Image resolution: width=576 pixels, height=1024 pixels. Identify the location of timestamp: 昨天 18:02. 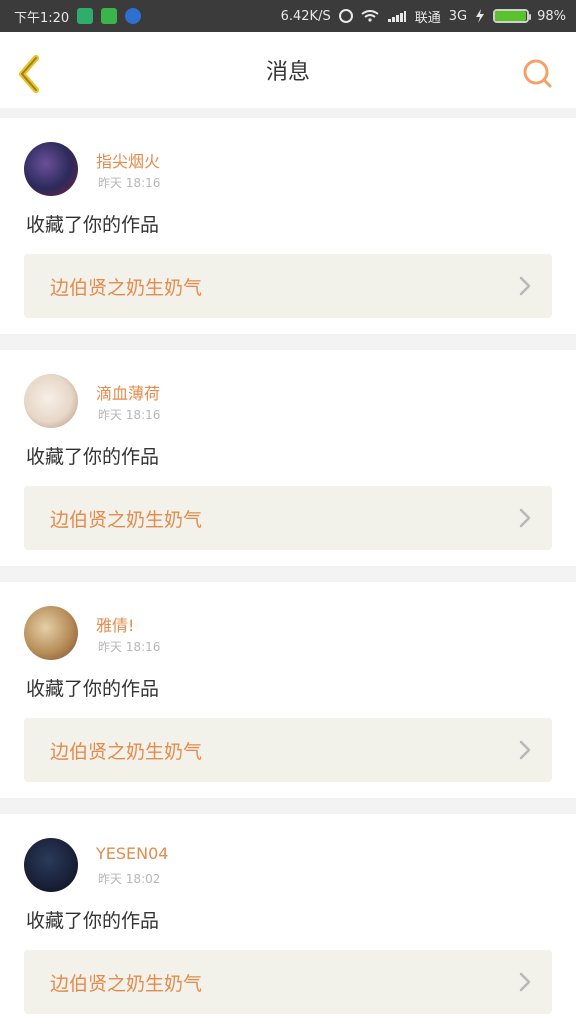
(129, 879).